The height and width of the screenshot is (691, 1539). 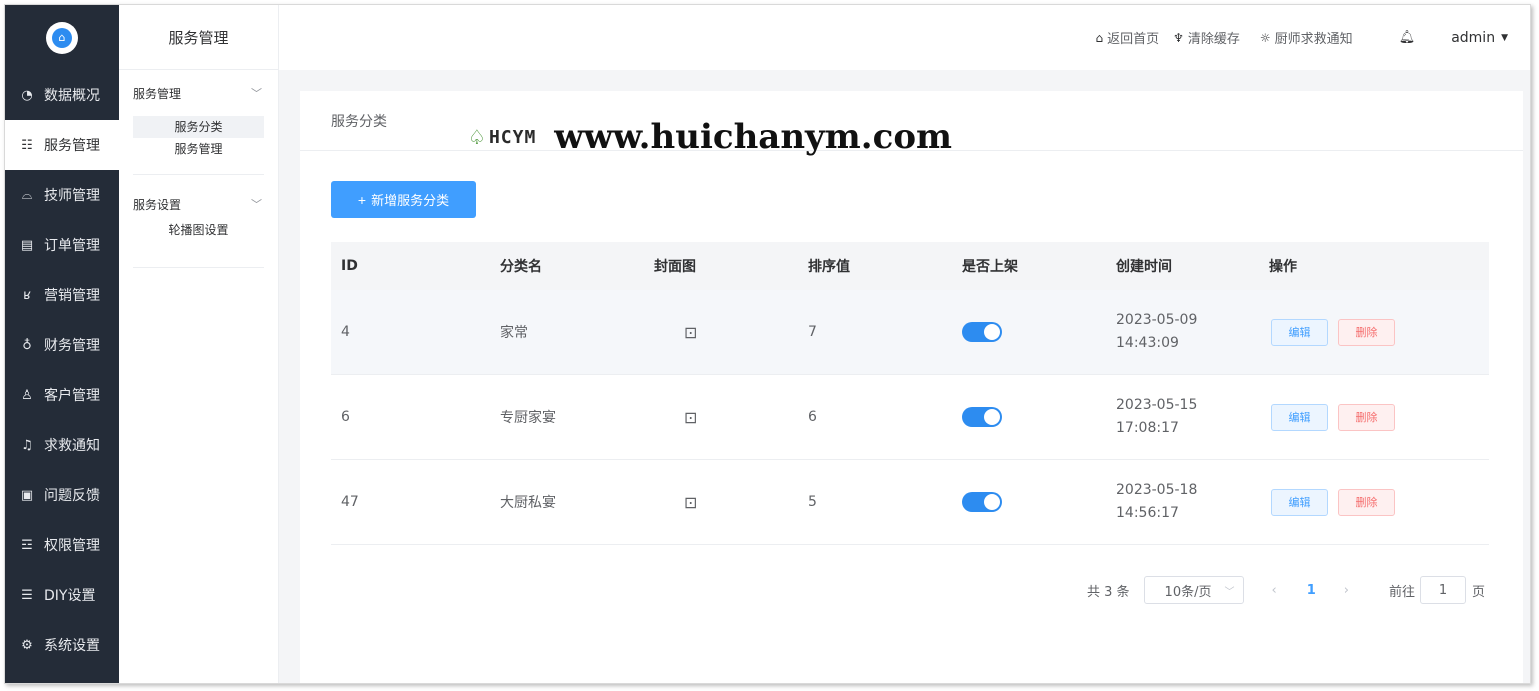 I want to click on cell-name: 家常, so click(x=514, y=333).